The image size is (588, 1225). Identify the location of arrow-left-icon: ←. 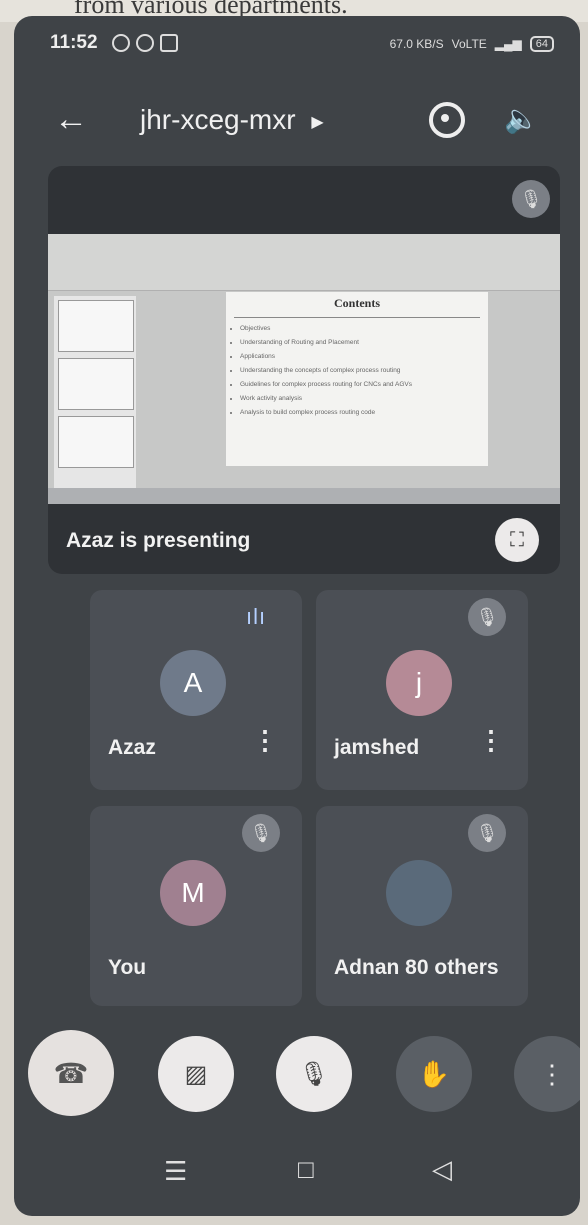
(71, 119).